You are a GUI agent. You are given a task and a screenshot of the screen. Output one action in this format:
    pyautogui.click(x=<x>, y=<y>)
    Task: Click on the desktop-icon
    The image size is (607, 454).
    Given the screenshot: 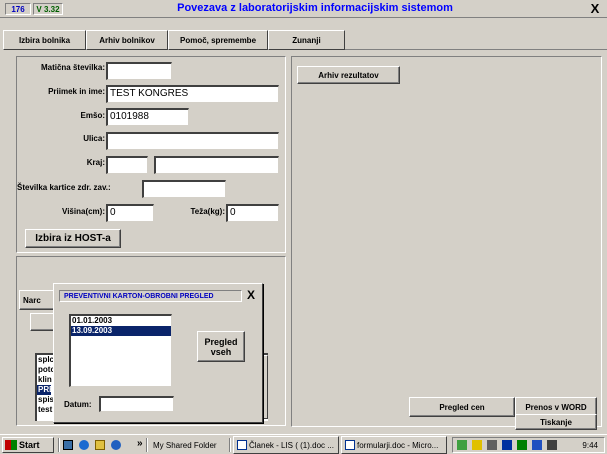 What is the action you would take?
    pyautogui.click(x=68, y=445)
    